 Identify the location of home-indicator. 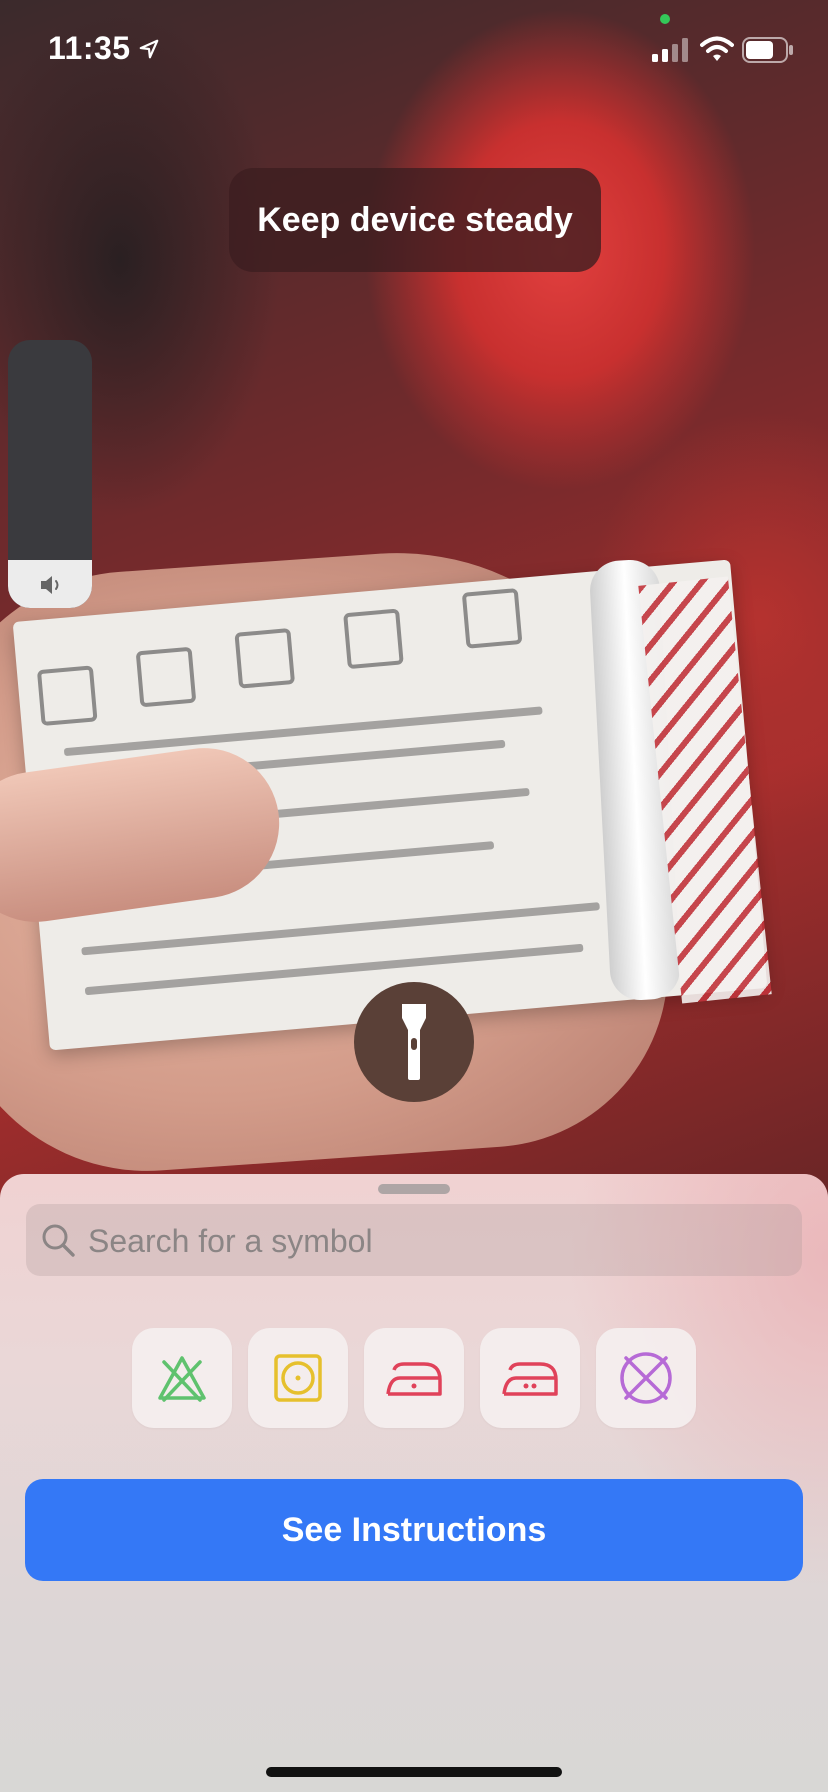
(414, 1772).